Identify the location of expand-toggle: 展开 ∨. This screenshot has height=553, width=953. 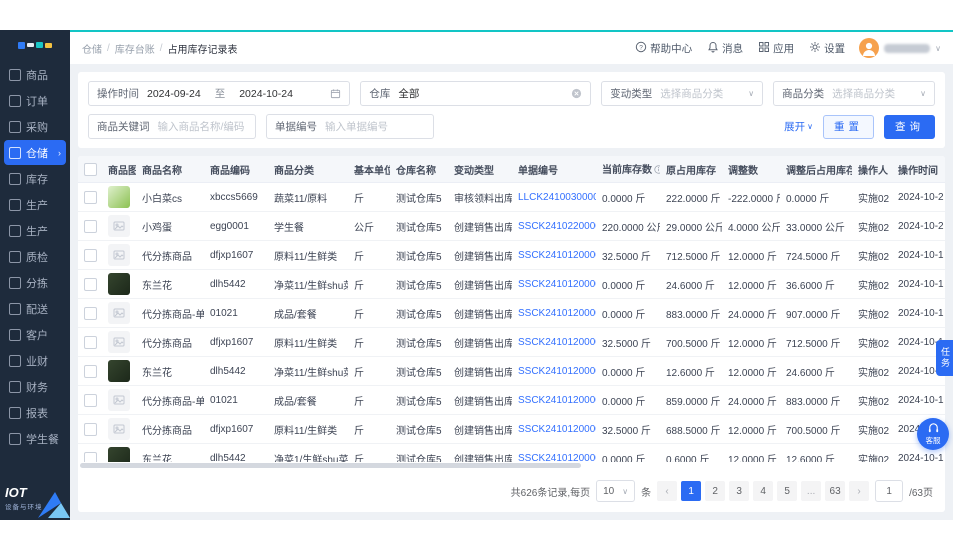
(798, 126).